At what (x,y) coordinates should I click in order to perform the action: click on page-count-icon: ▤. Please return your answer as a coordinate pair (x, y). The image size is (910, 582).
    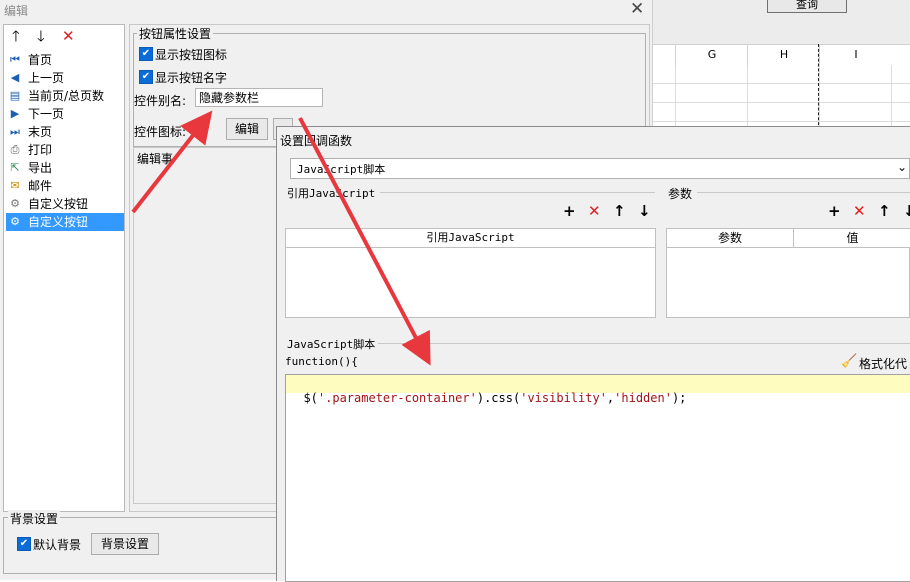
    Looking at the image, I should click on (15, 95).